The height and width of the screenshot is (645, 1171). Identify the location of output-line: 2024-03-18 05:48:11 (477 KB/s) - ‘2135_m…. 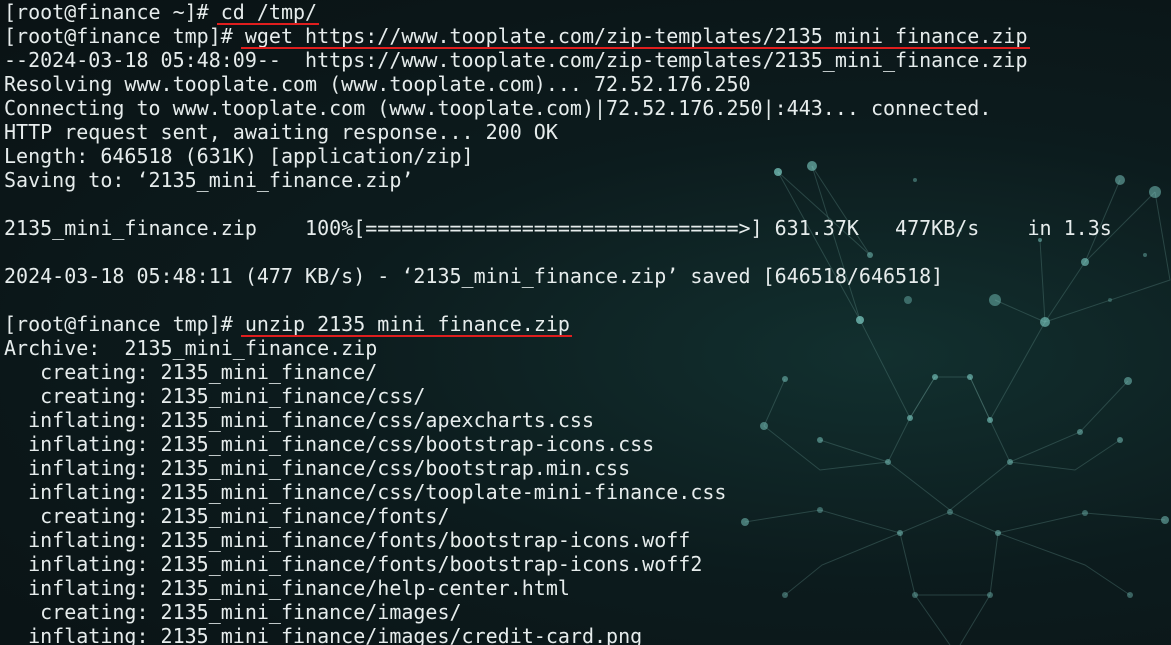
(474, 276).